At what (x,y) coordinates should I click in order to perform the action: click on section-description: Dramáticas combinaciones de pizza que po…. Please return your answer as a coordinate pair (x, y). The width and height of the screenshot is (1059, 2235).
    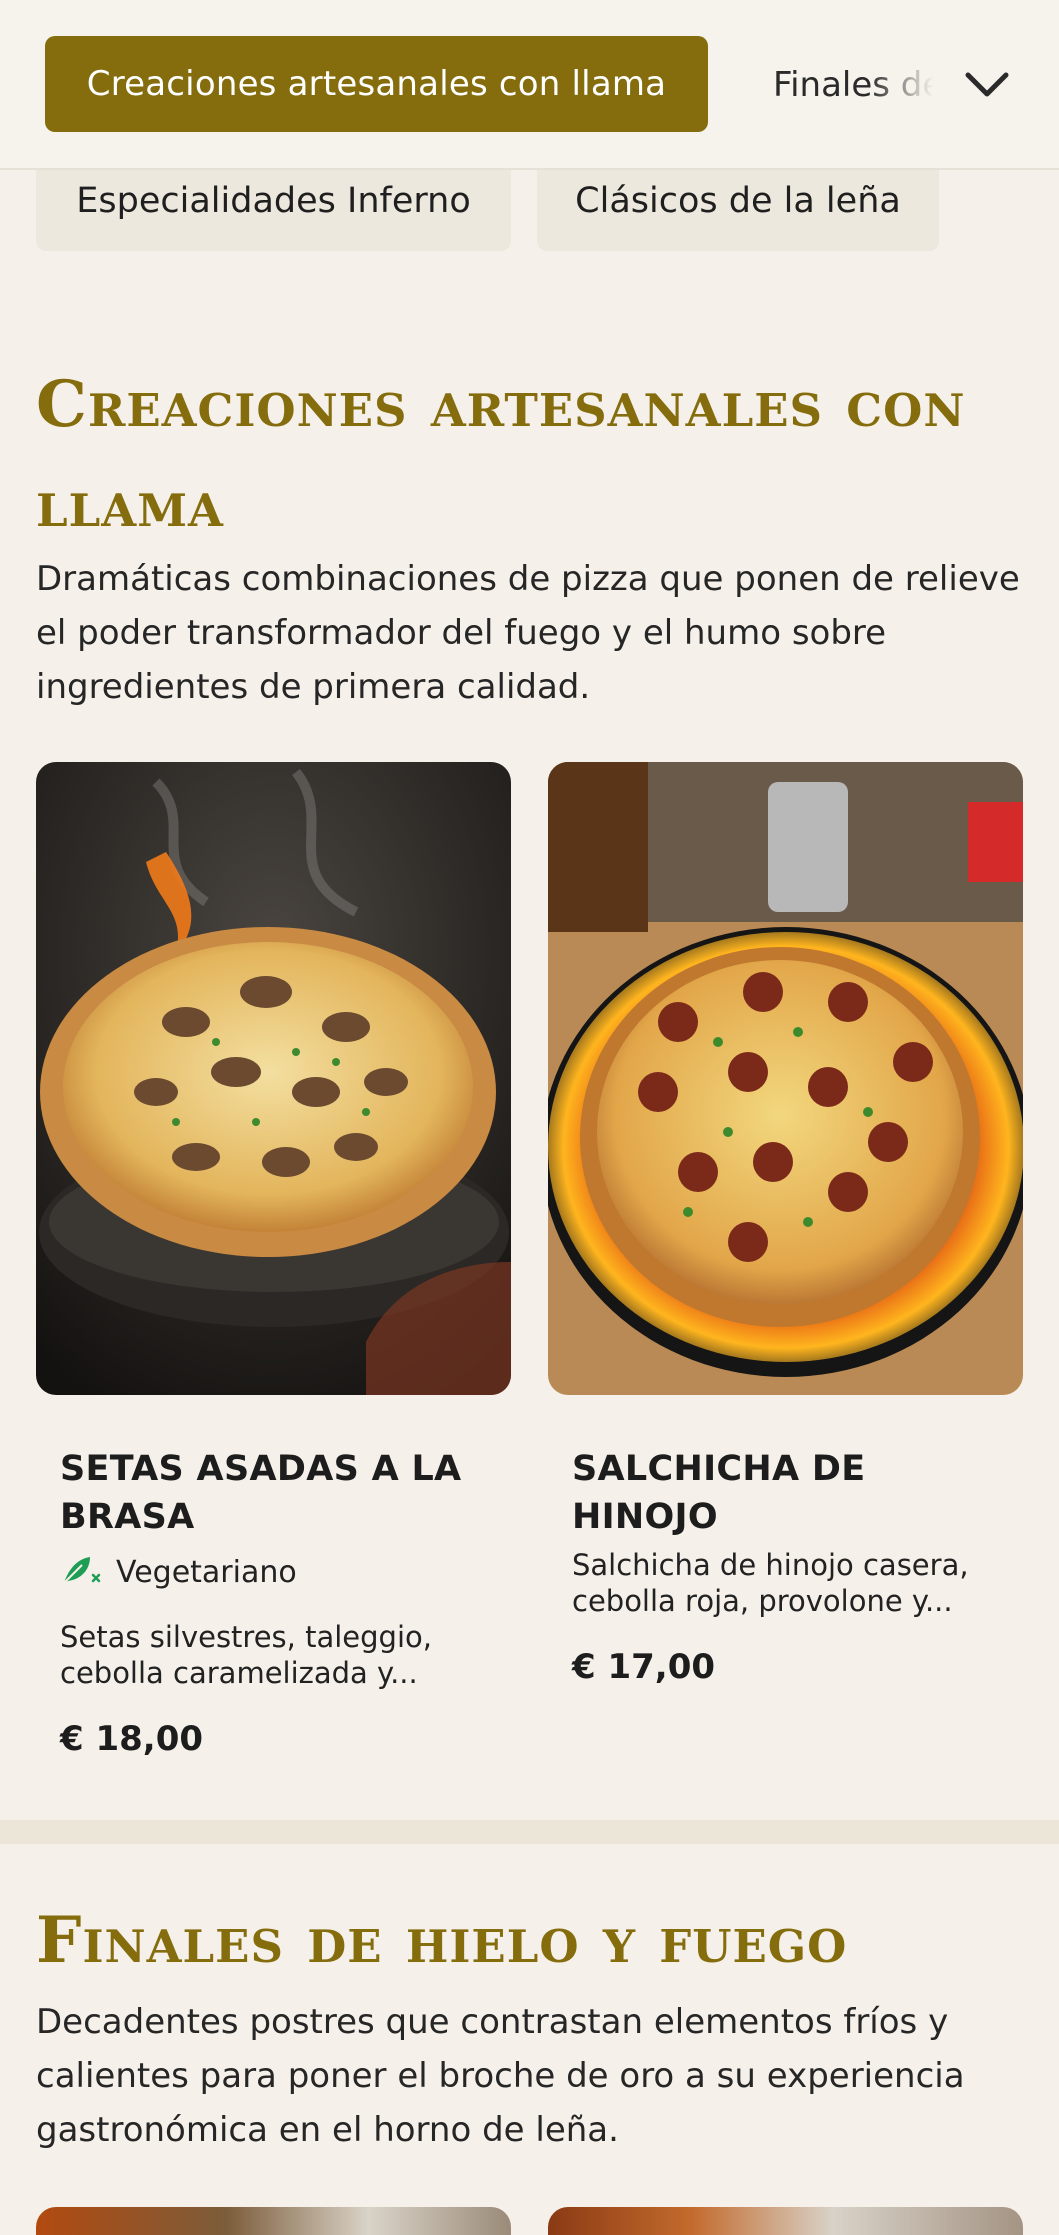
    Looking at the image, I should click on (528, 633).